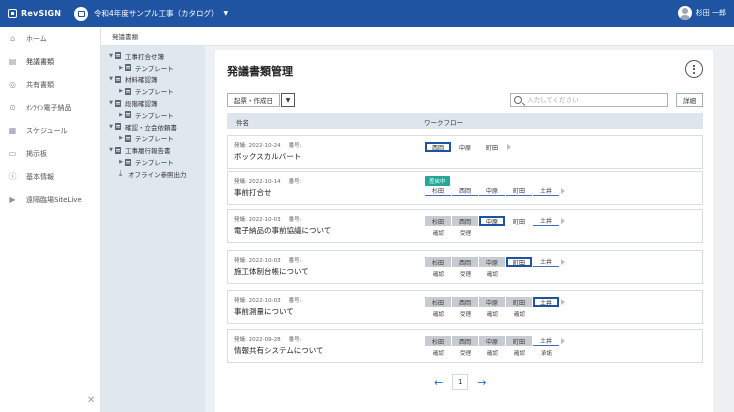 The image size is (734, 412). I want to click on sidebar-item: ⓘ 基本情報, so click(50, 176).